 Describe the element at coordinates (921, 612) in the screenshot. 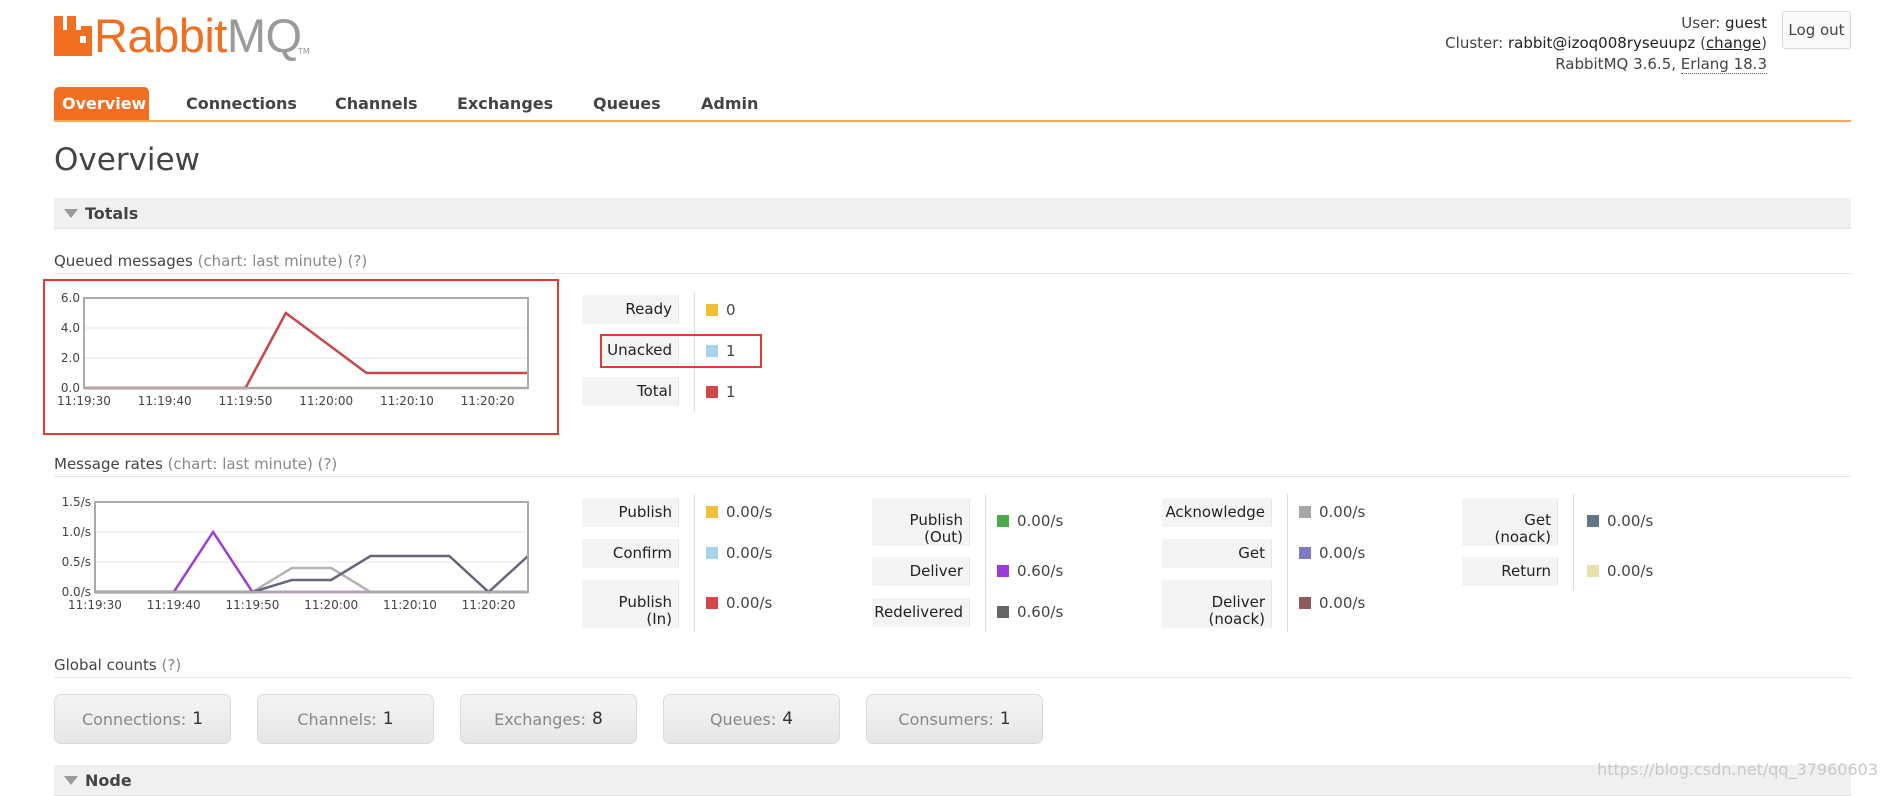

I see `legend-redelivered-label: Redelivered` at that location.